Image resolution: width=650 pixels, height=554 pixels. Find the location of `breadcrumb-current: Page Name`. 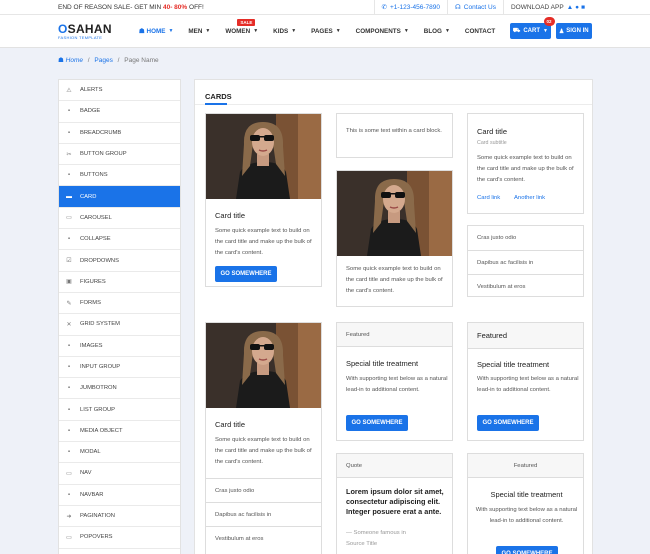

breadcrumb-current: Page Name is located at coordinates (141, 60).